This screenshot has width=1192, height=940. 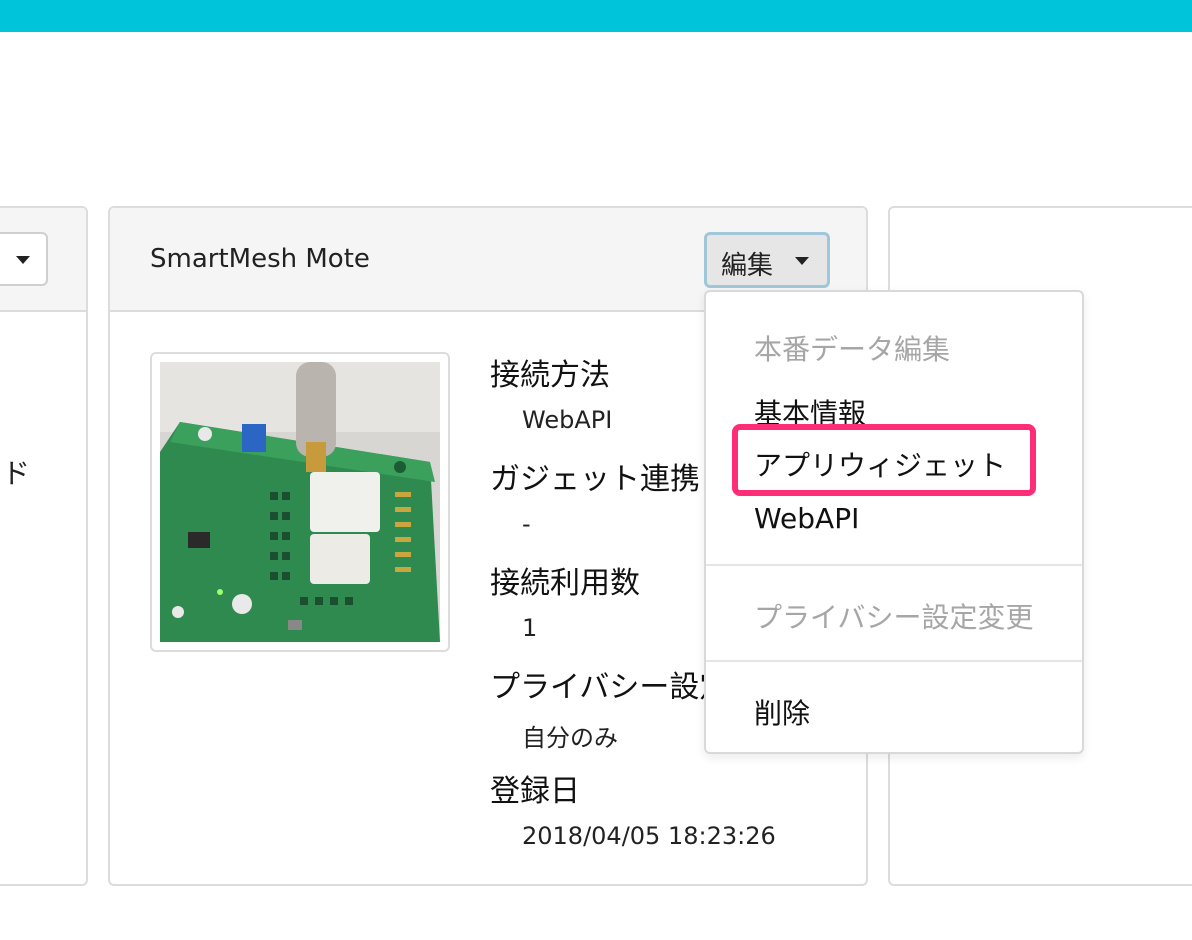 I want to click on top-accent-bar, so click(x=596, y=16).